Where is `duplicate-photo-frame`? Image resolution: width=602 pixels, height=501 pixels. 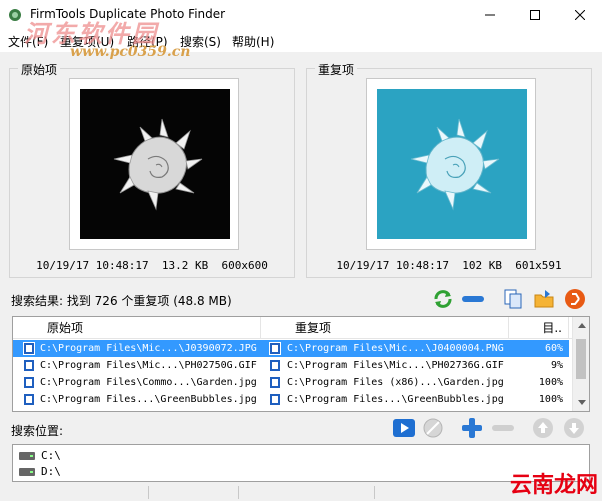 duplicate-photo-frame is located at coordinates (451, 164).